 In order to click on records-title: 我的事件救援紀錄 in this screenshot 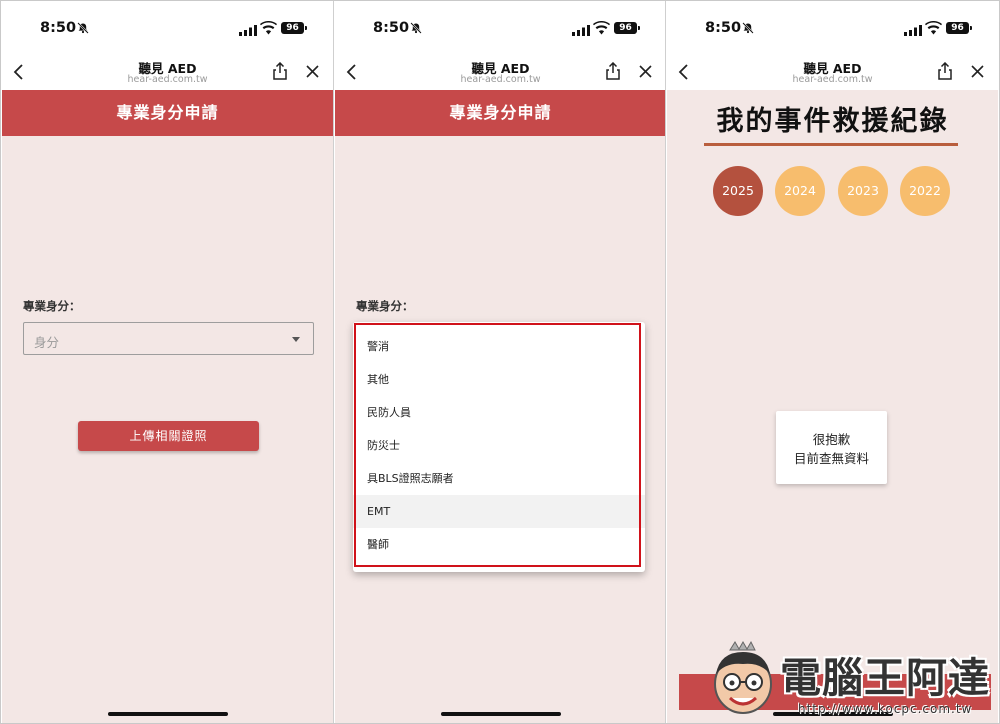, I will do `click(832, 121)`.